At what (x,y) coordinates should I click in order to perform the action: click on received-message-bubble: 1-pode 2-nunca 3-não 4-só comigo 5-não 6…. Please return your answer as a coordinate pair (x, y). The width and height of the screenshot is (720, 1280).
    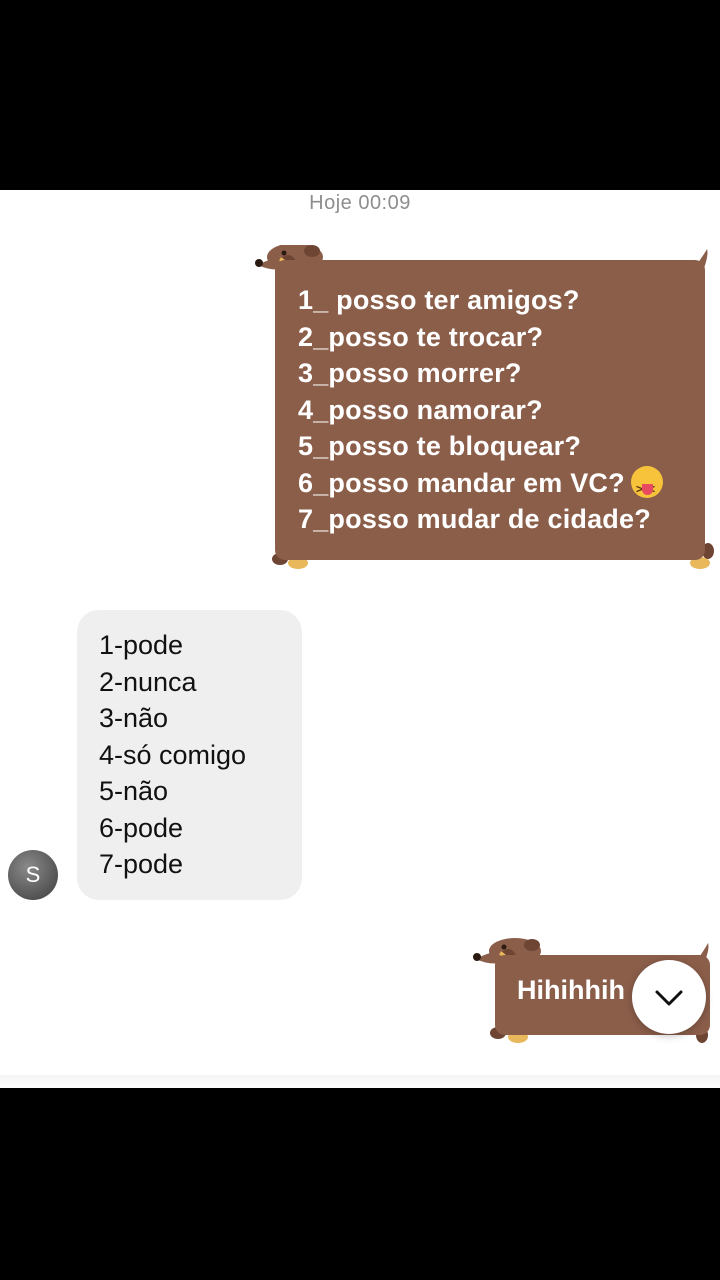
    Looking at the image, I should click on (189, 755).